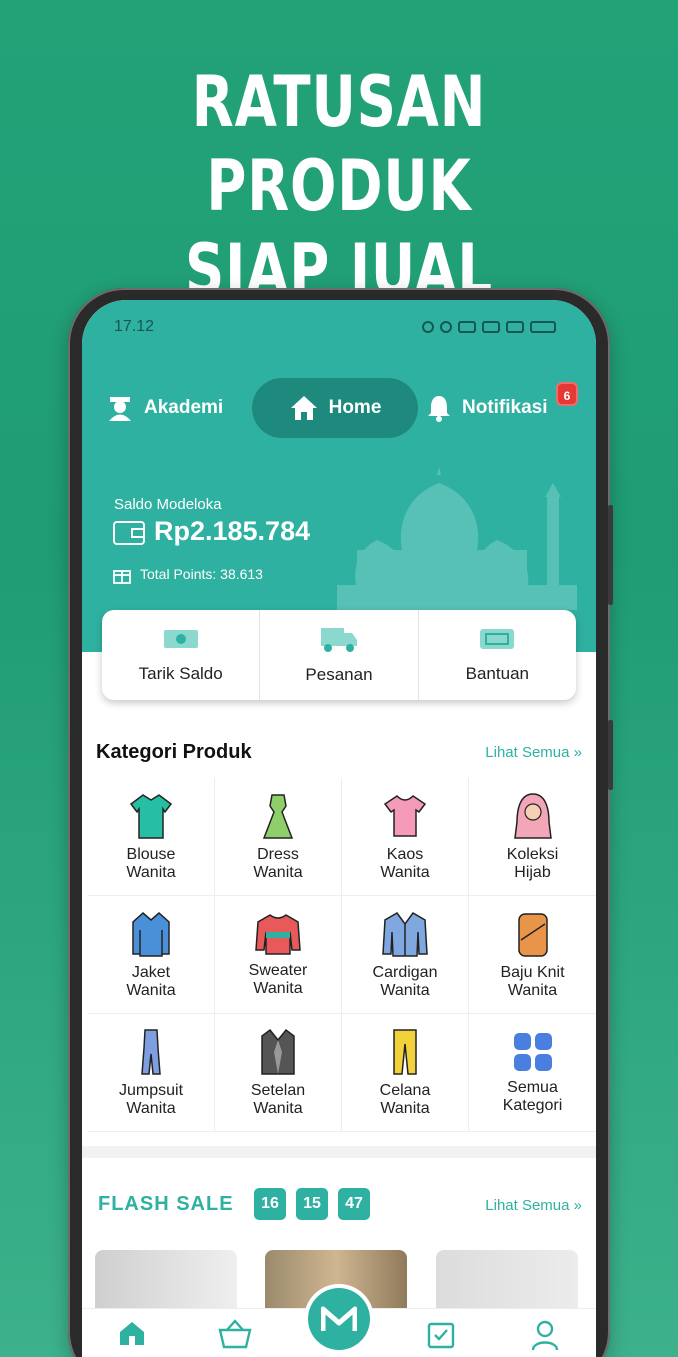  I want to click on center-logo-button, so click(339, 1319).